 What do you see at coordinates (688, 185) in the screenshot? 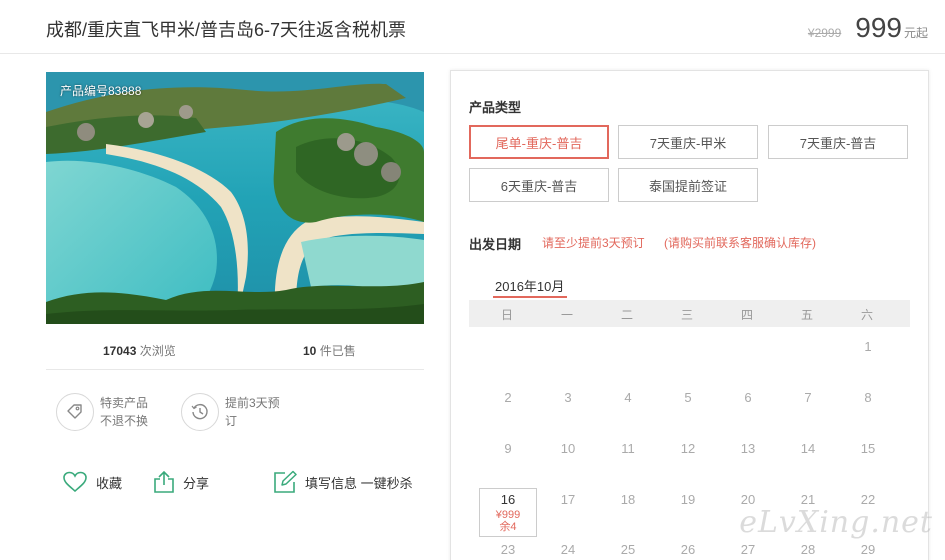
I see `option-thailand-visa: 泰国提前签证` at bounding box center [688, 185].